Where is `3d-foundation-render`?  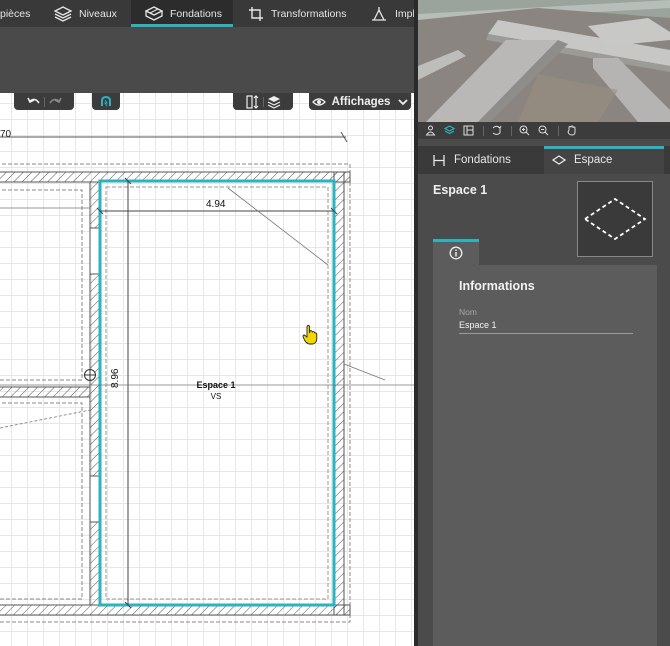 3d-foundation-render is located at coordinates (544, 61).